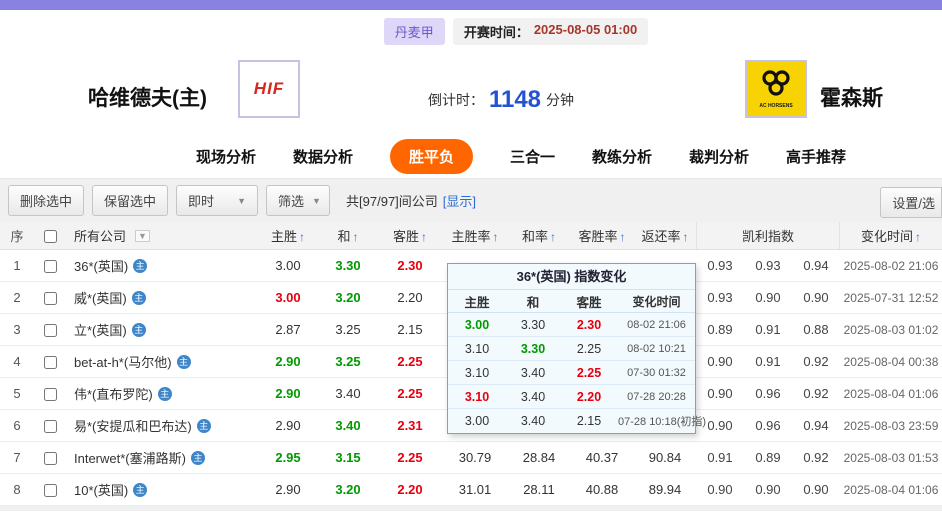 This screenshot has height=511, width=942. What do you see at coordinates (162, 235) in the screenshot?
I see `header-company: 所有公司 ▼` at bounding box center [162, 235].